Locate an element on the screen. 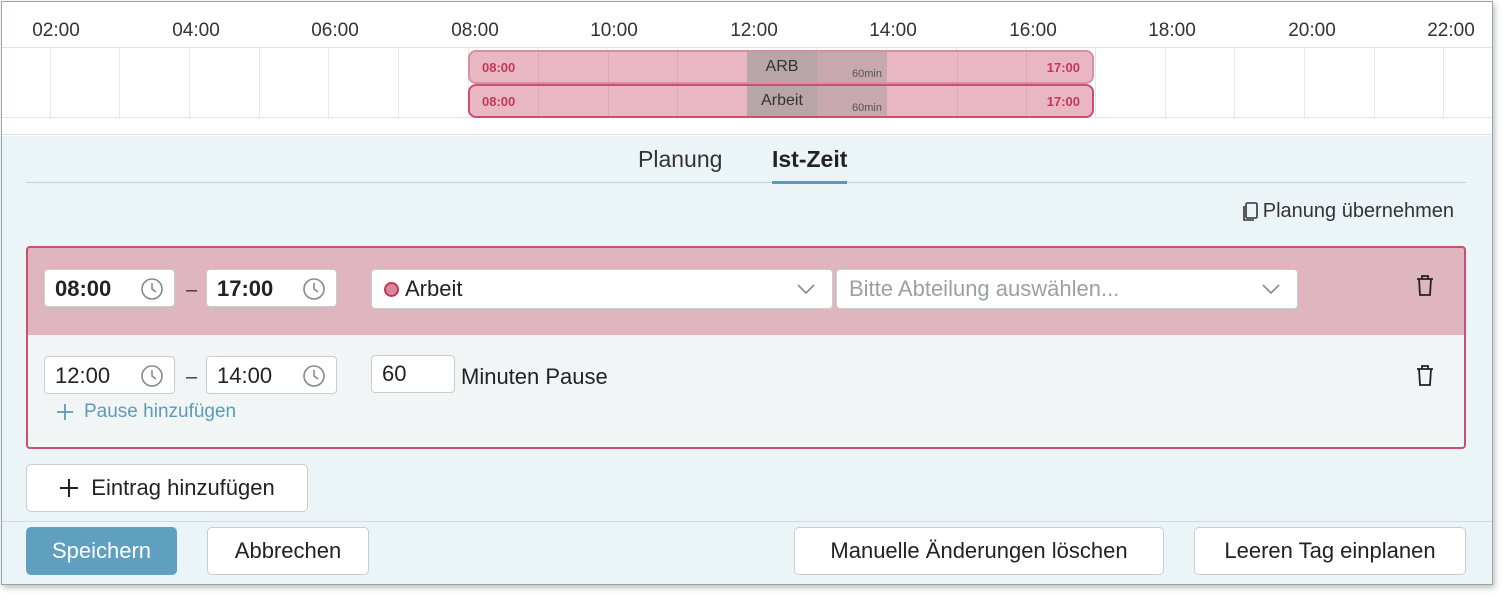  hour-label: 22:00 is located at coordinates (1451, 30).